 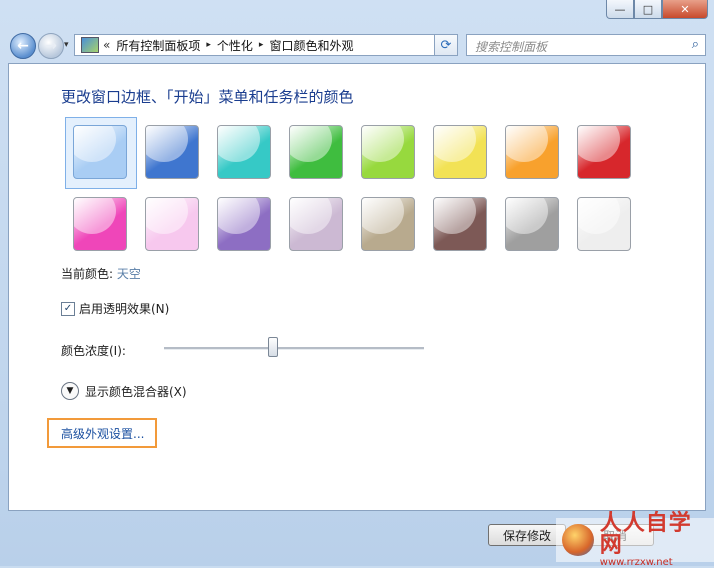 I want to click on intensity-slider-track, so click(x=294, y=348).